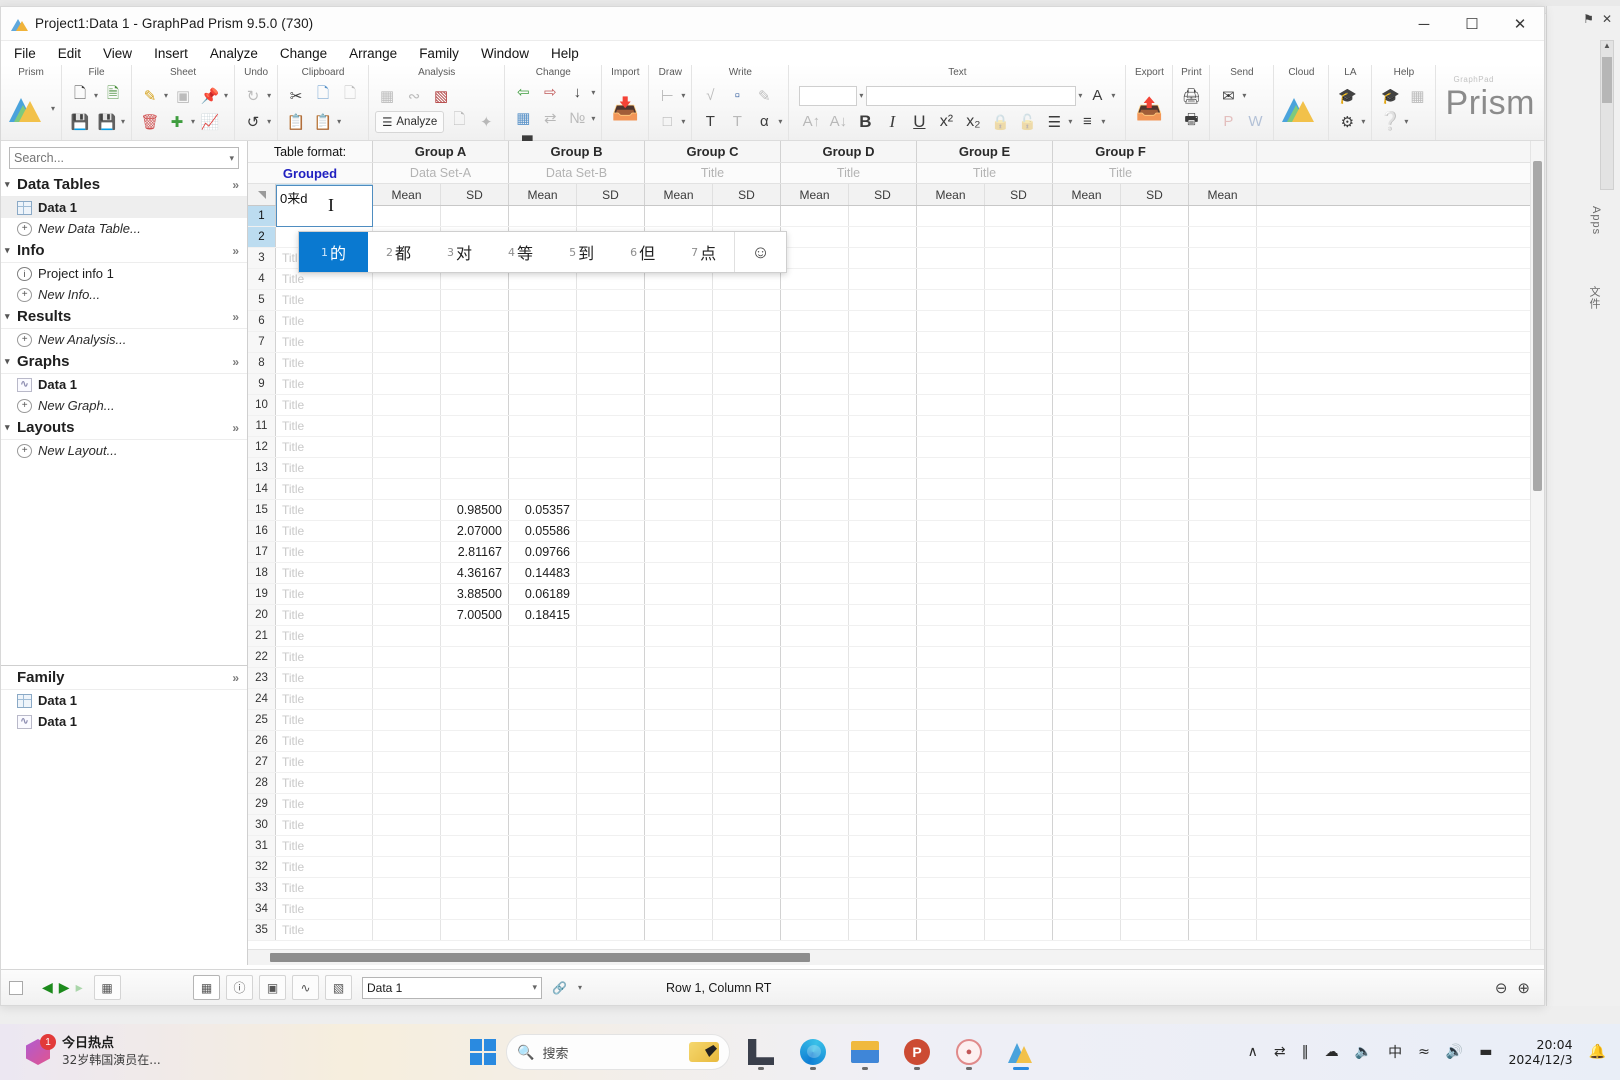 This screenshot has height=1080, width=1620. Describe the element at coordinates (1305, 1052) in the screenshot. I see `equalizer-icon: ‖` at that location.